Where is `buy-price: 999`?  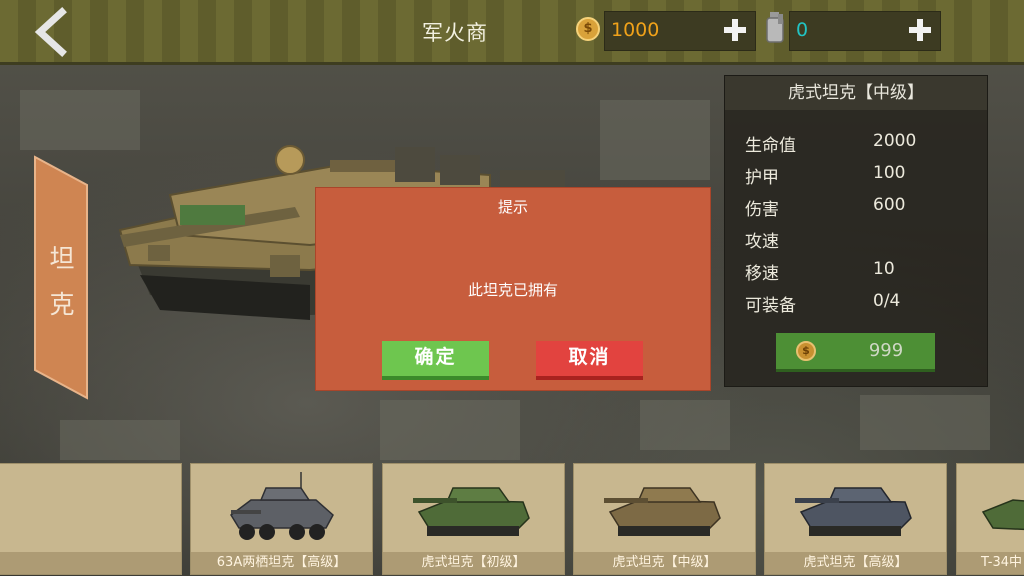
buy-price: 999 is located at coordinates (886, 350).